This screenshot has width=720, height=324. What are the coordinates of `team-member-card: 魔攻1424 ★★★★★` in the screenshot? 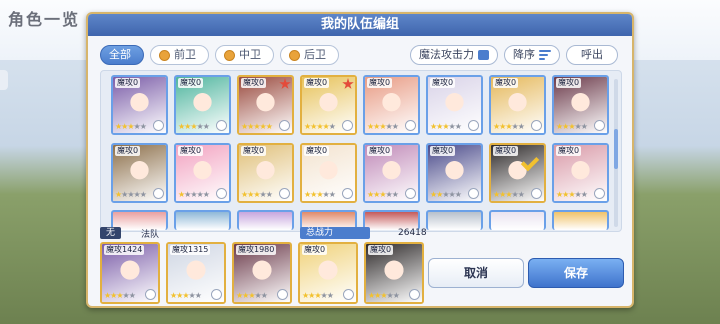 It's located at (130, 273).